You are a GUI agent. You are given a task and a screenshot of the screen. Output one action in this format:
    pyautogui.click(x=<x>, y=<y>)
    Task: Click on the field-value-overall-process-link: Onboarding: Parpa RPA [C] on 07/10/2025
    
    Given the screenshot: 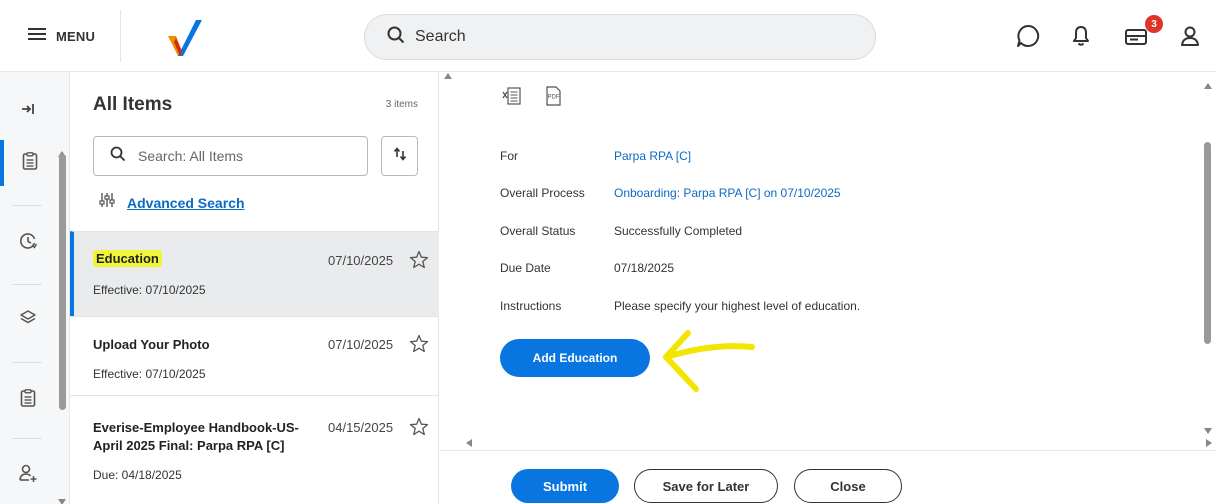 What is the action you would take?
    pyautogui.click(x=727, y=193)
    